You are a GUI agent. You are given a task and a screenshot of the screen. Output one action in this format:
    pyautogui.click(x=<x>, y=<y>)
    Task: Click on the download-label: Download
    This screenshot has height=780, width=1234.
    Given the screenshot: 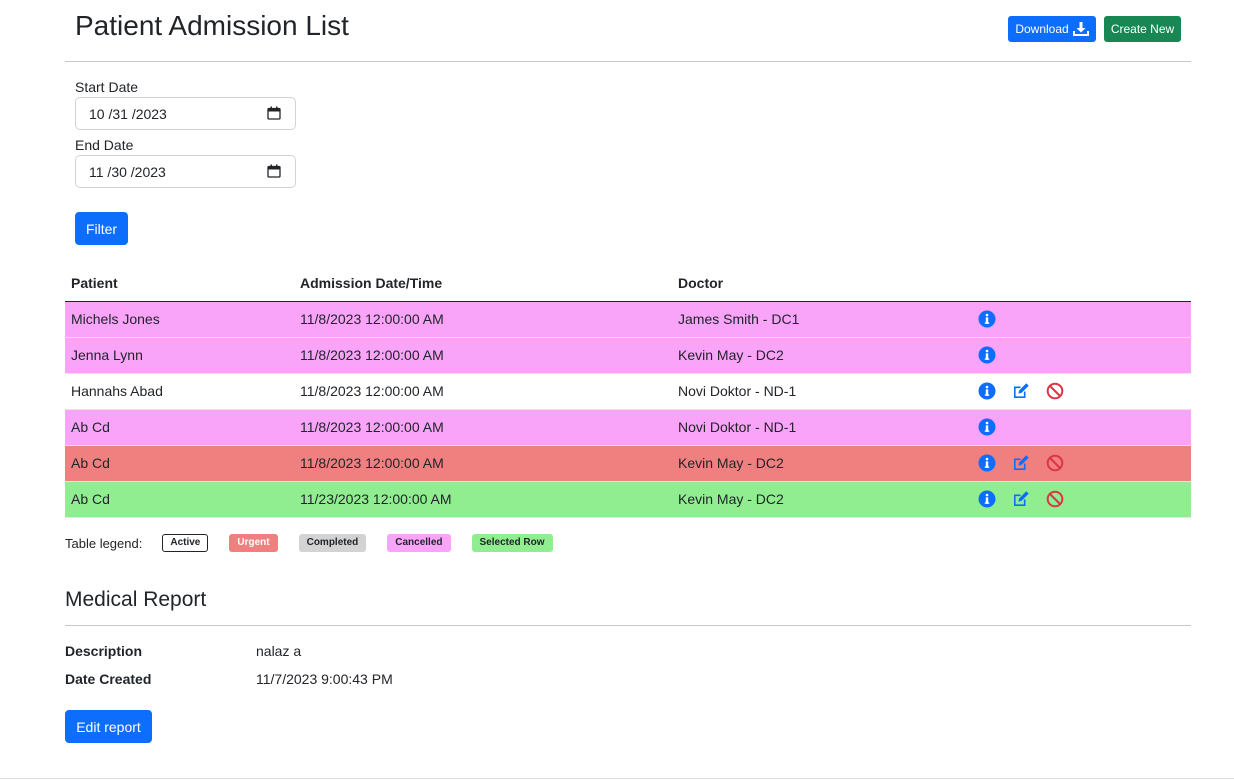 What is the action you would take?
    pyautogui.click(x=1042, y=29)
    